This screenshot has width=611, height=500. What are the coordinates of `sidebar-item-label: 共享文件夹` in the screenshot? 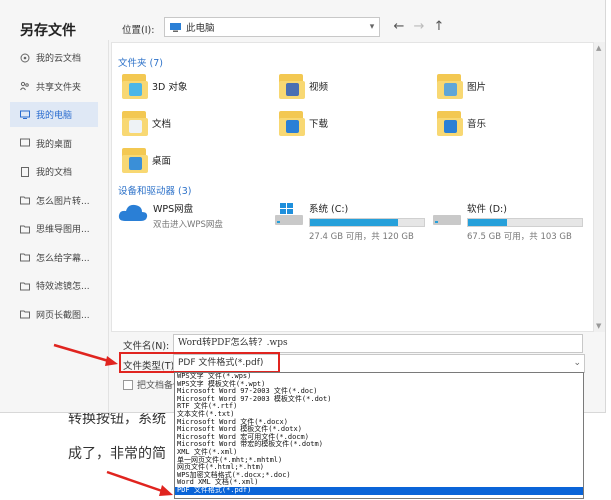 It's located at (59, 87).